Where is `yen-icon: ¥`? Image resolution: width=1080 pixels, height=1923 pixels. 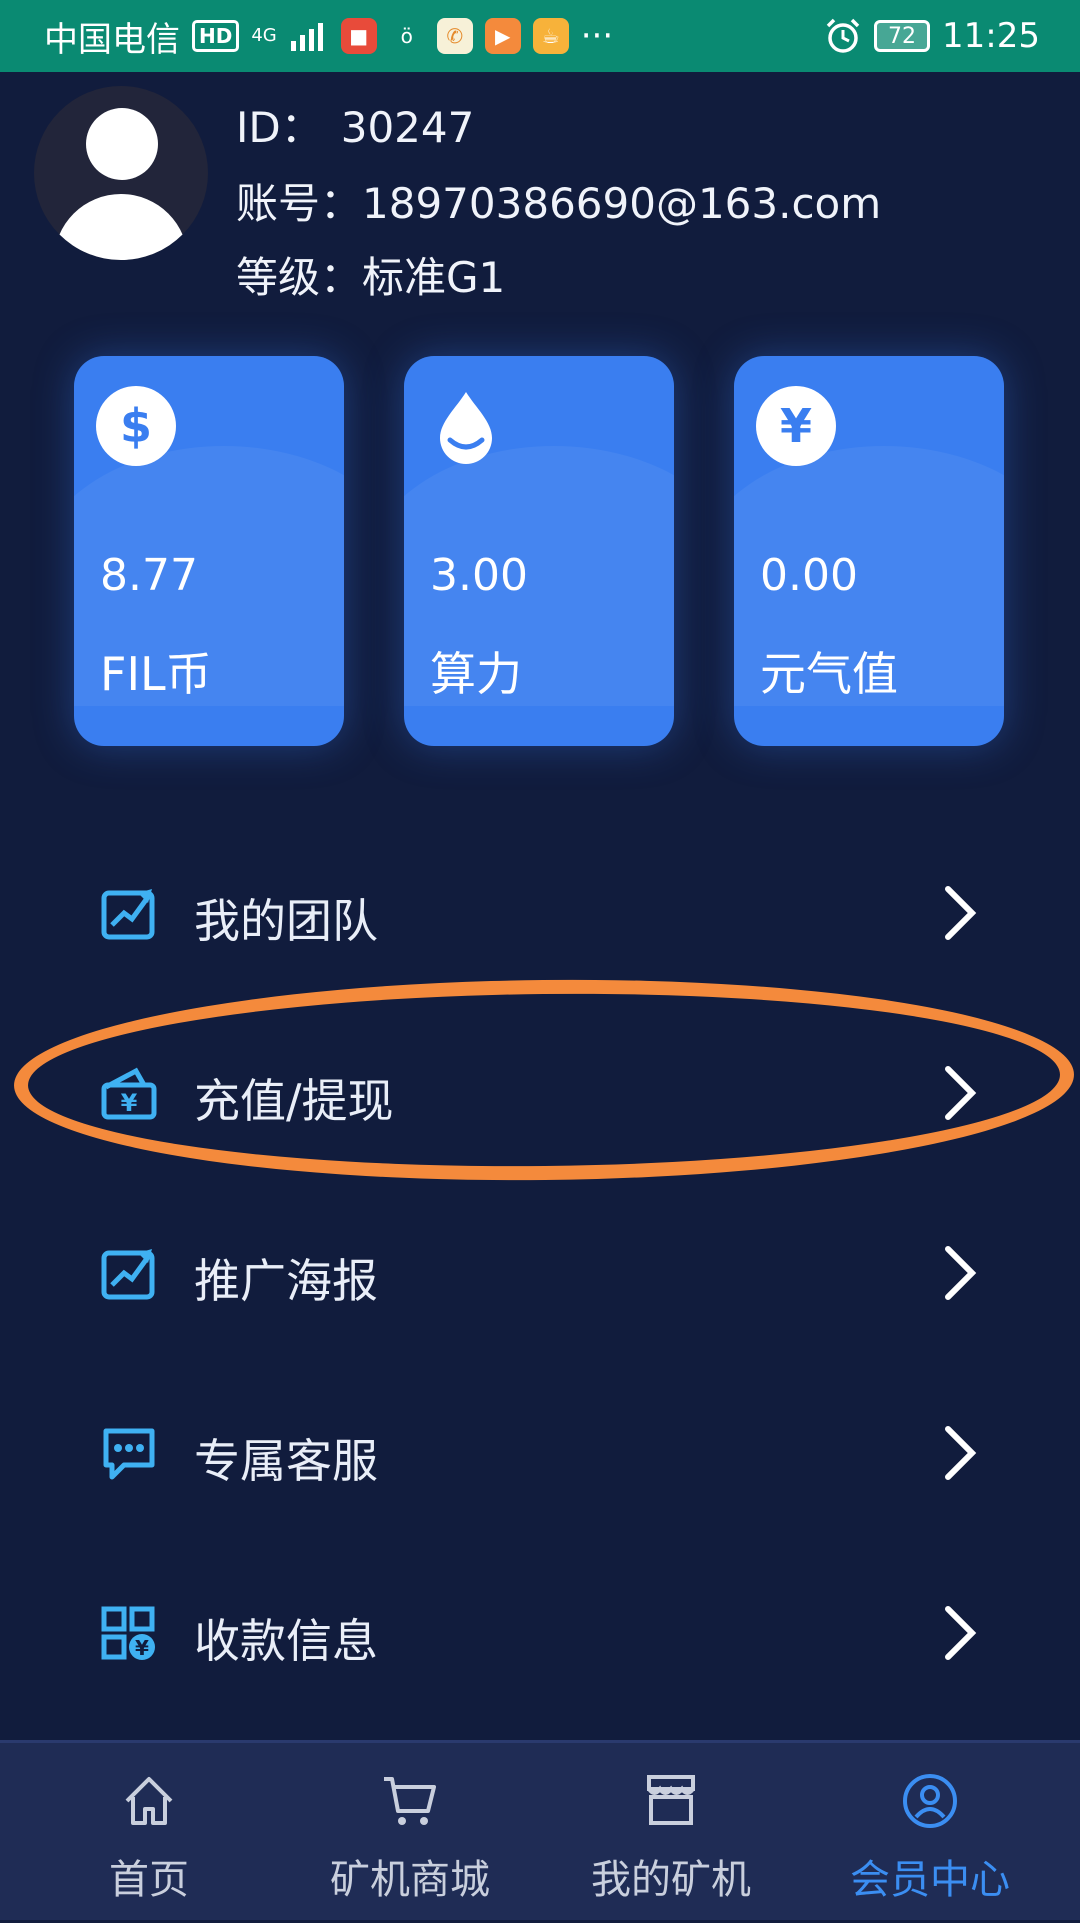 yen-icon: ¥ is located at coordinates (796, 426).